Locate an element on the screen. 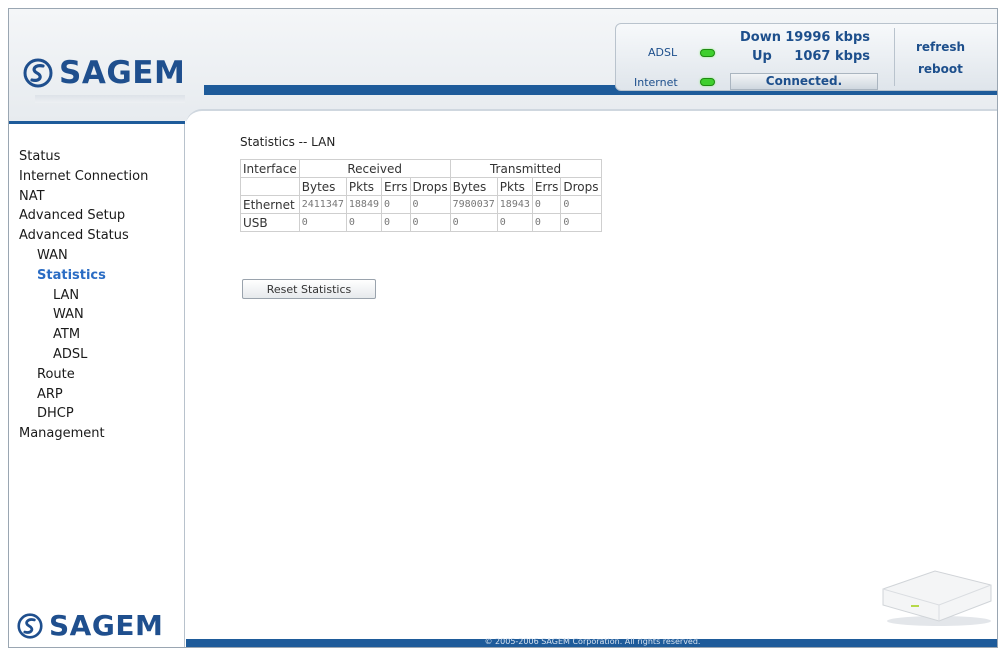  rx-drops-header: Drops is located at coordinates (430, 186).